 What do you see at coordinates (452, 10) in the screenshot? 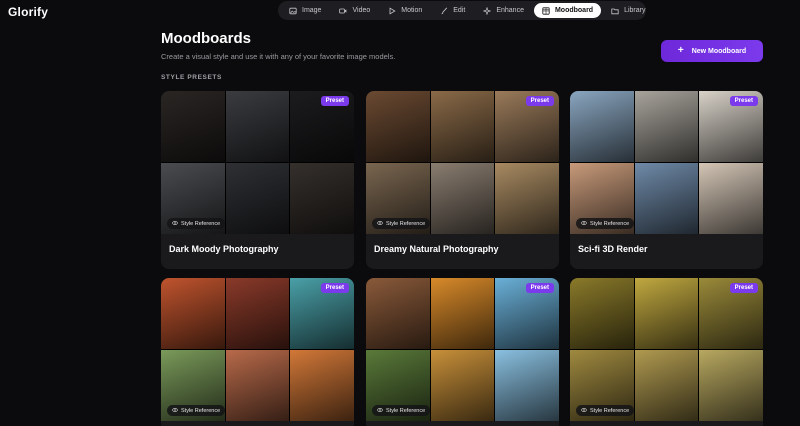
I see `nav-edit: Edit` at bounding box center [452, 10].